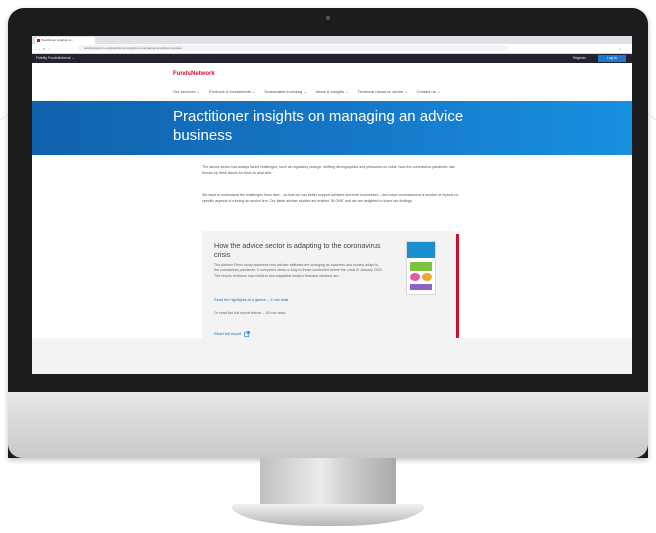  Describe the element at coordinates (421, 268) in the screenshot. I see `report-cover-thumbnail` at that location.